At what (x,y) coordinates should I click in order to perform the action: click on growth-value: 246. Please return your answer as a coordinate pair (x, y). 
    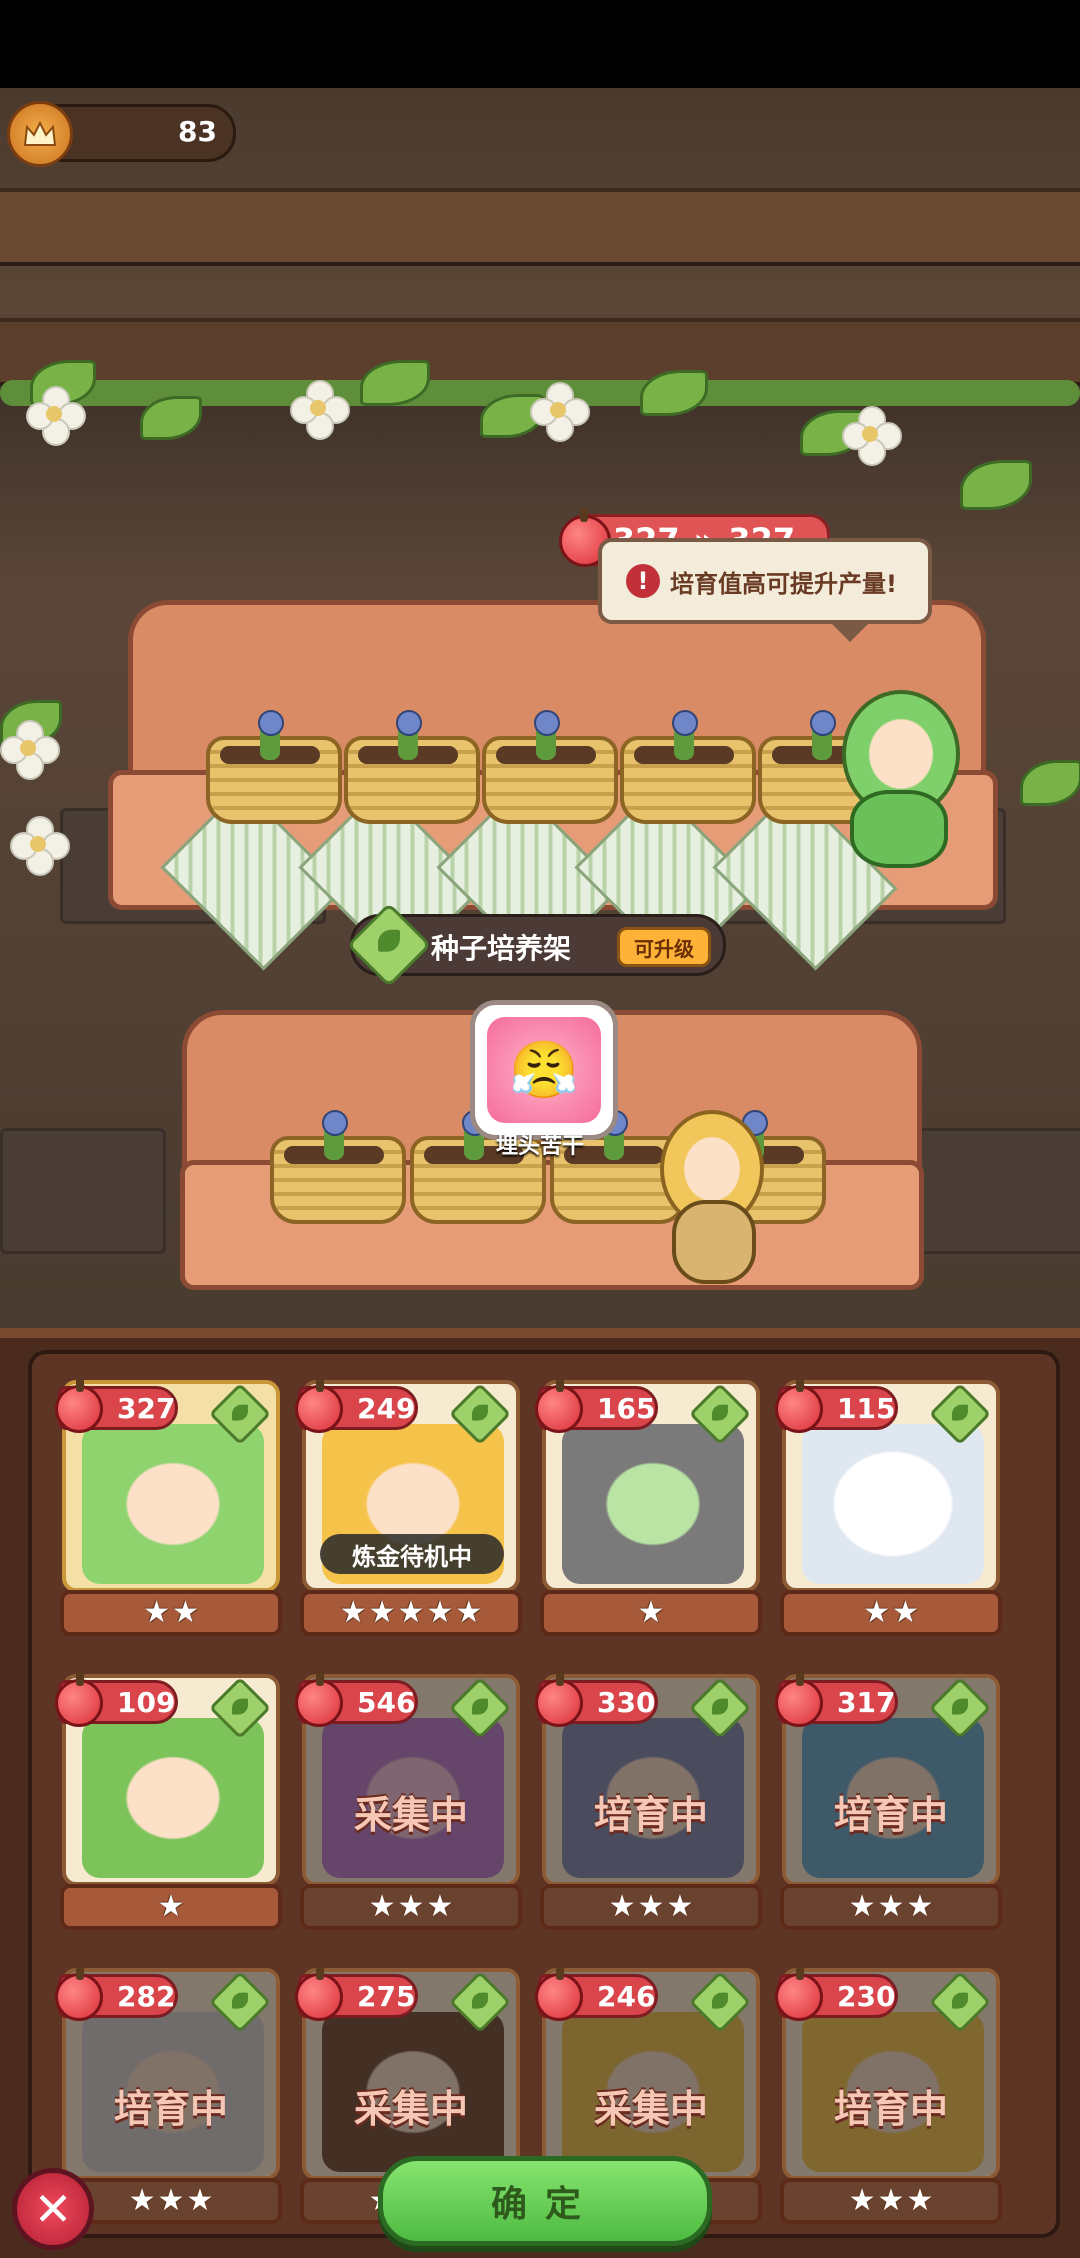
    Looking at the image, I should click on (626, 1996).